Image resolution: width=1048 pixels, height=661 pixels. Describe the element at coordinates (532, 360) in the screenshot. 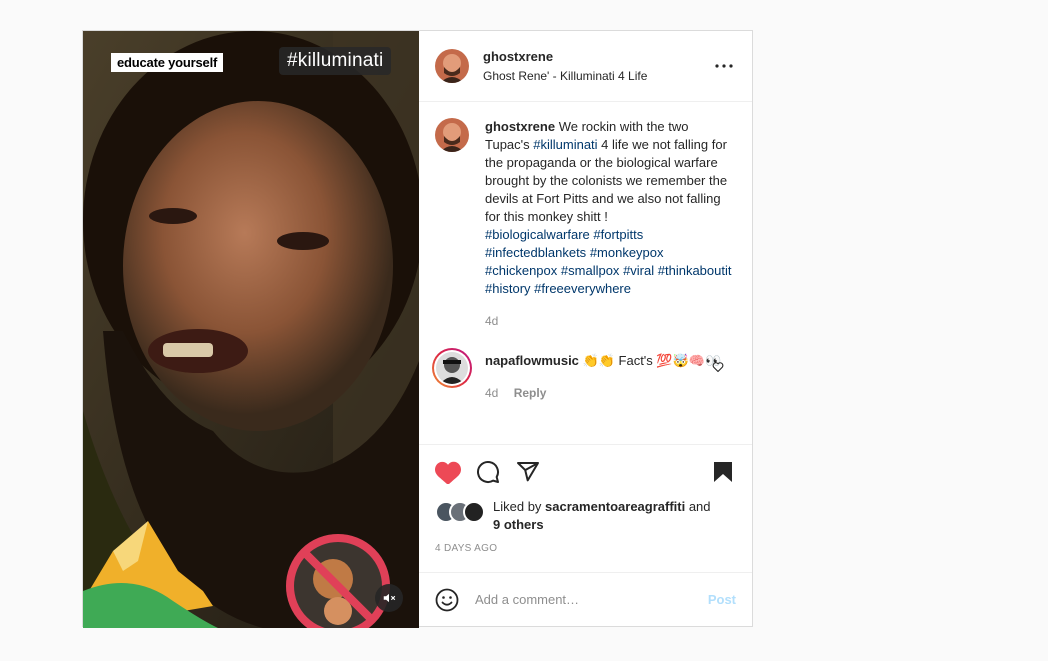

I see `commenter-username: napaflowmusic` at that location.